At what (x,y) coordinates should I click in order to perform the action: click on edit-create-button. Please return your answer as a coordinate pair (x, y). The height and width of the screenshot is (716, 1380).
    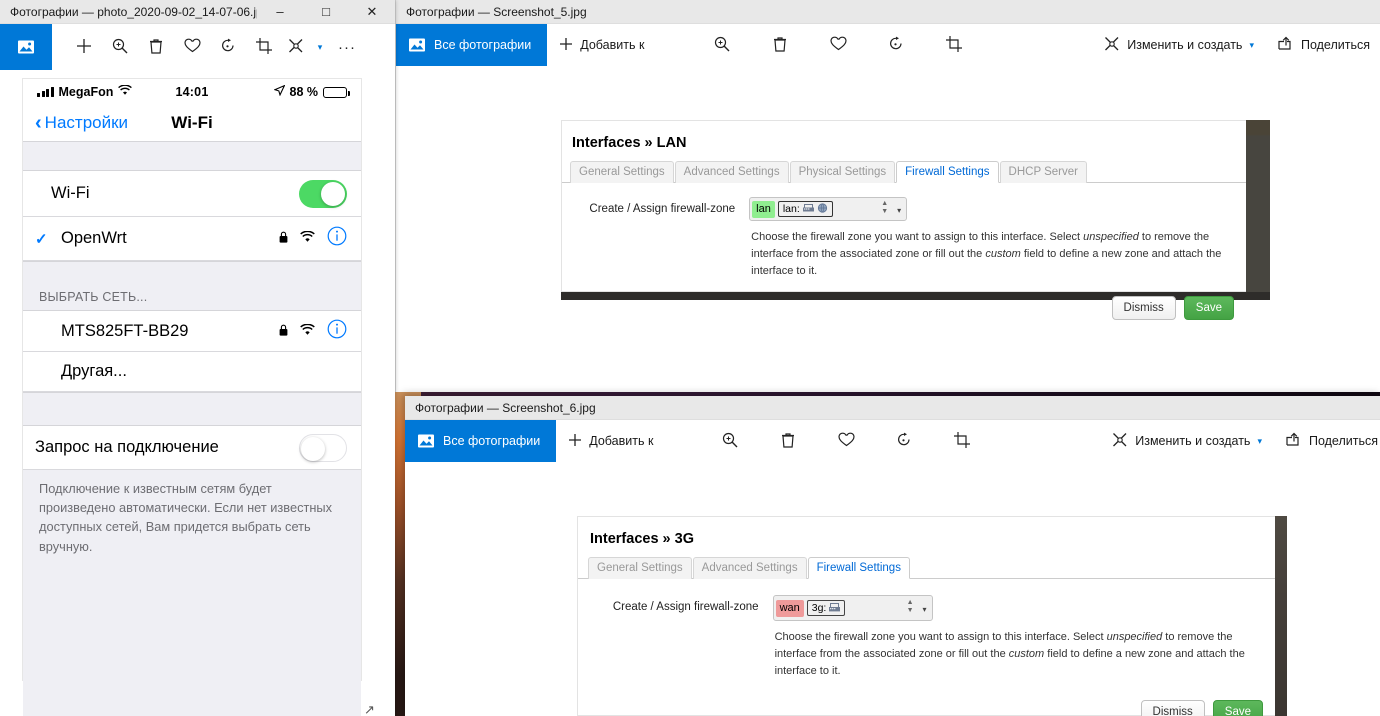
    Looking at the image, I should click on (296, 47).